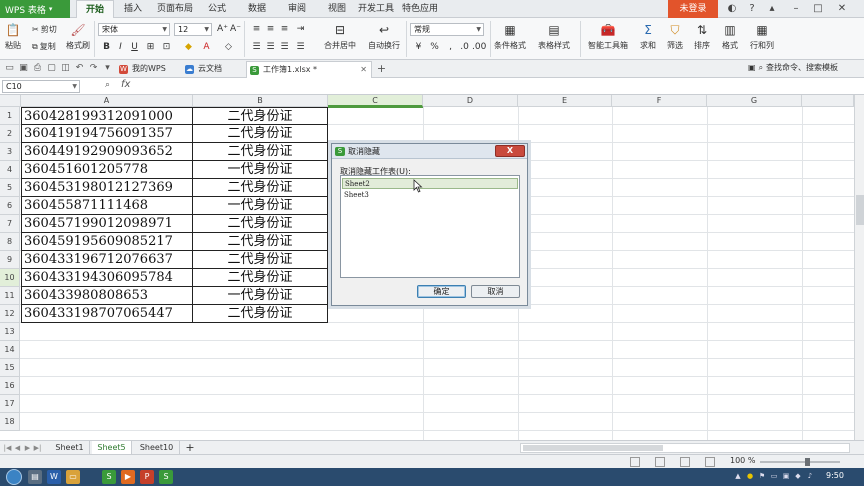  I want to click on media-icon: ▶, so click(128, 477).